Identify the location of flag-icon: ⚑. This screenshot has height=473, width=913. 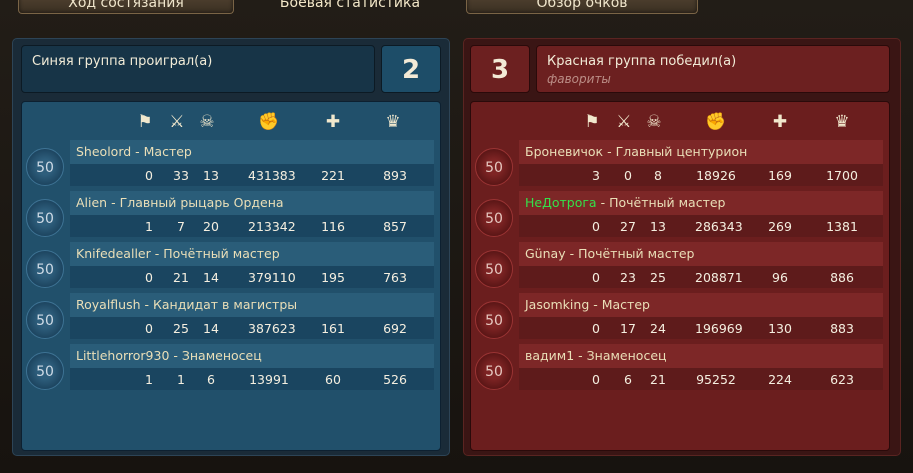
(145, 122).